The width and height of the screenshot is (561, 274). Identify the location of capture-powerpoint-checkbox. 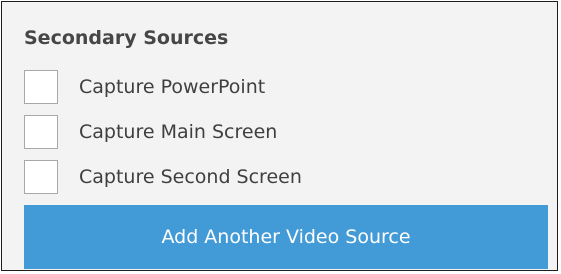
(41, 87).